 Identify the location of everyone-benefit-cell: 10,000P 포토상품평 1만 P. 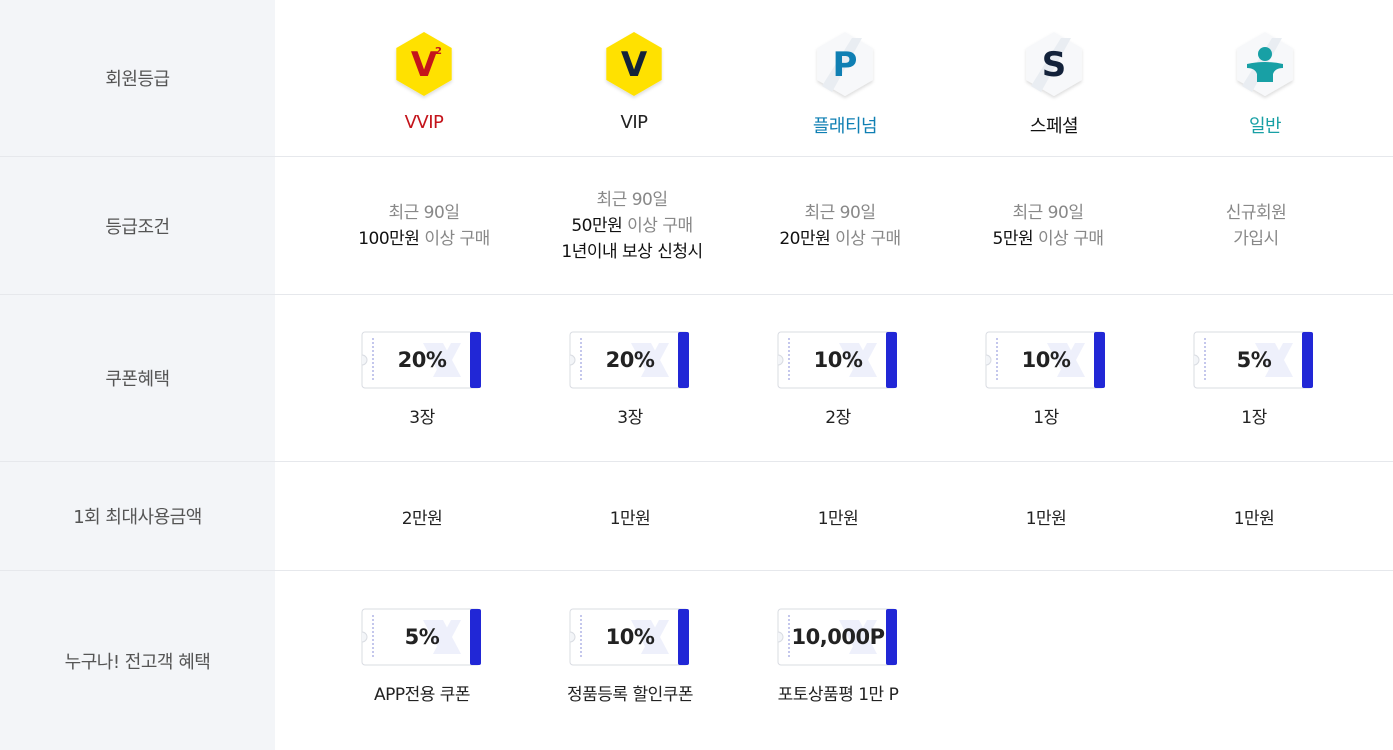
(838, 660).